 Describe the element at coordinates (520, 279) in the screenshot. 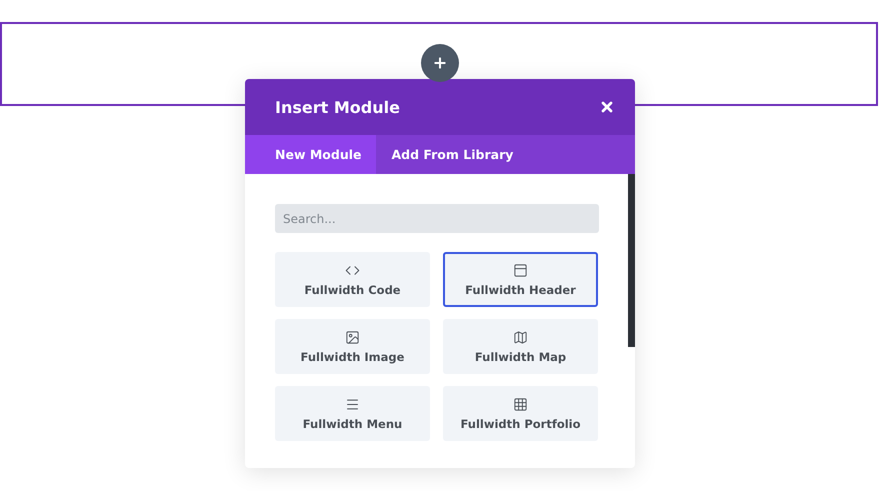

I see `module-tile: Fullwidth Header` at that location.